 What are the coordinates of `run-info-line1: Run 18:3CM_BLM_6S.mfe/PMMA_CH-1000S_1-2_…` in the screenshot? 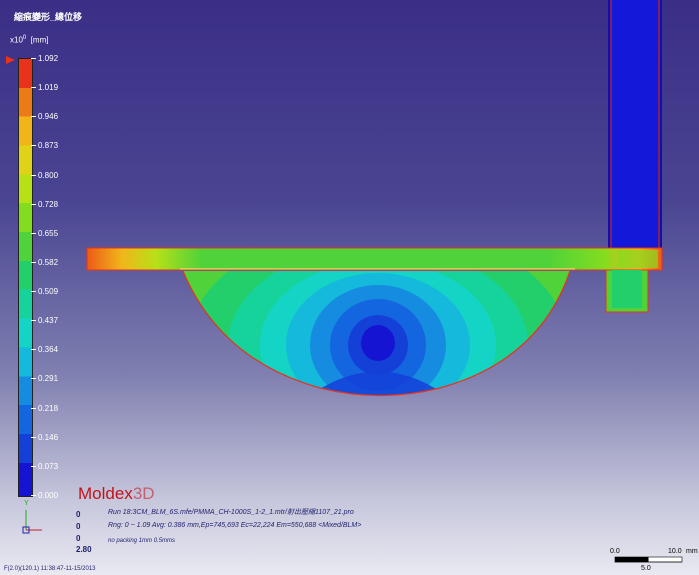 It's located at (231, 512).